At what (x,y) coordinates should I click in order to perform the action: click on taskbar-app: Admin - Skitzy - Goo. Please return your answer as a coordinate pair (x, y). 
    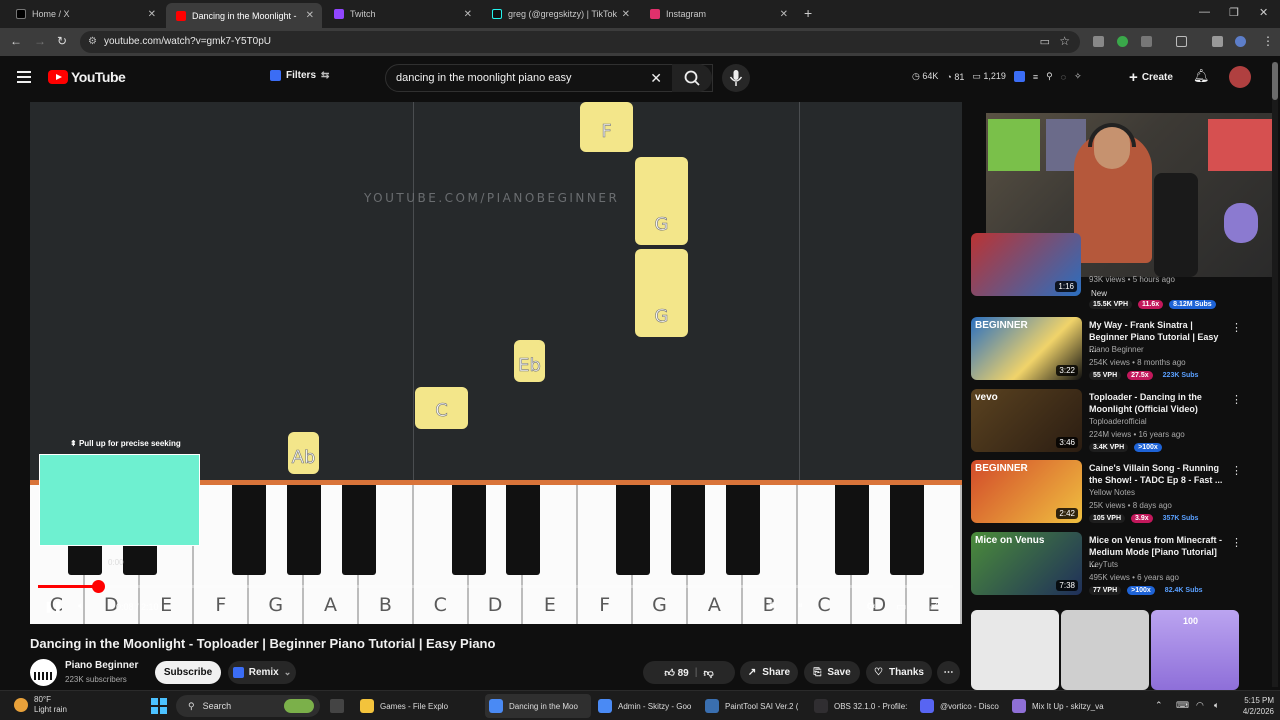
    Looking at the image, I should click on (646, 706).